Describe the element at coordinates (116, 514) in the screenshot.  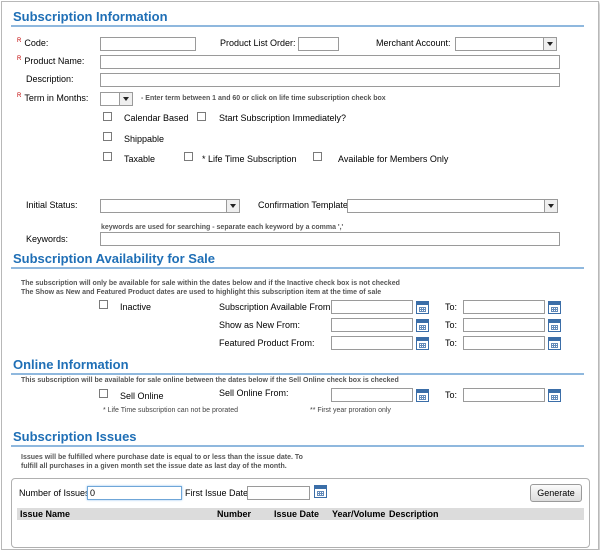
I see `column-header-issue-name: Issue Name` at that location.